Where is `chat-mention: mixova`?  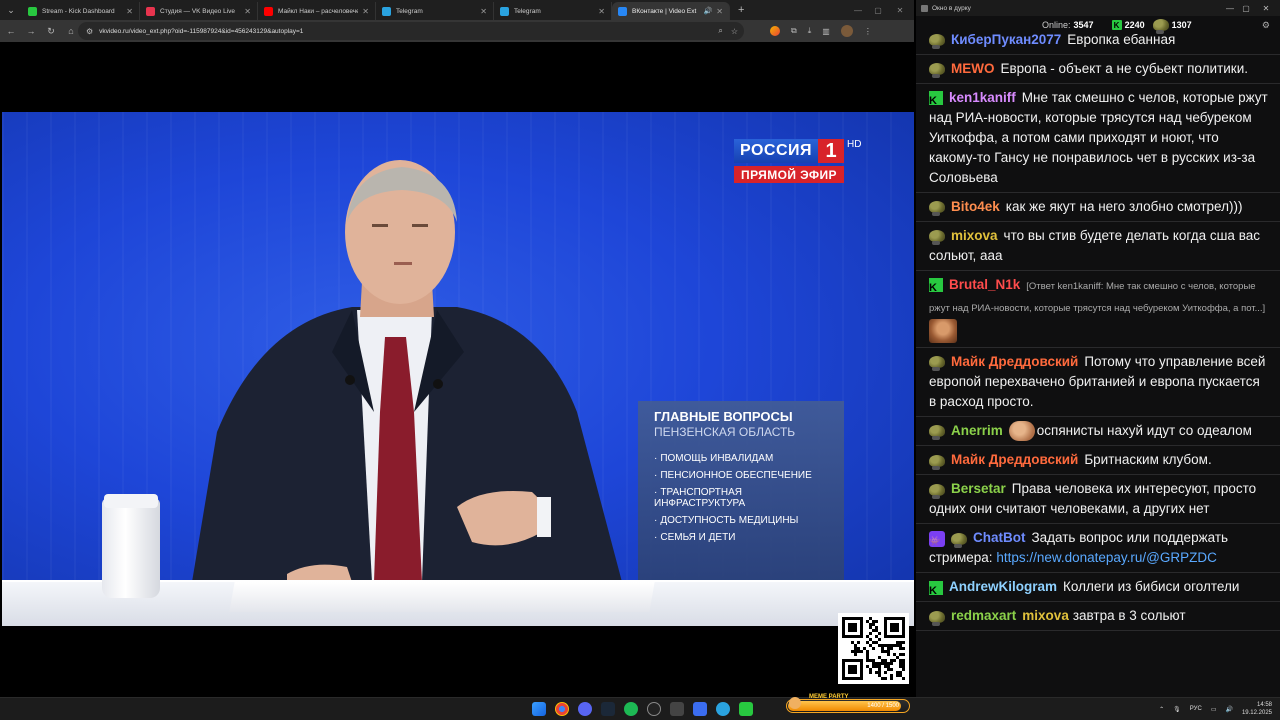 chat-mention: mixova is located at coordinates (1045, 615).